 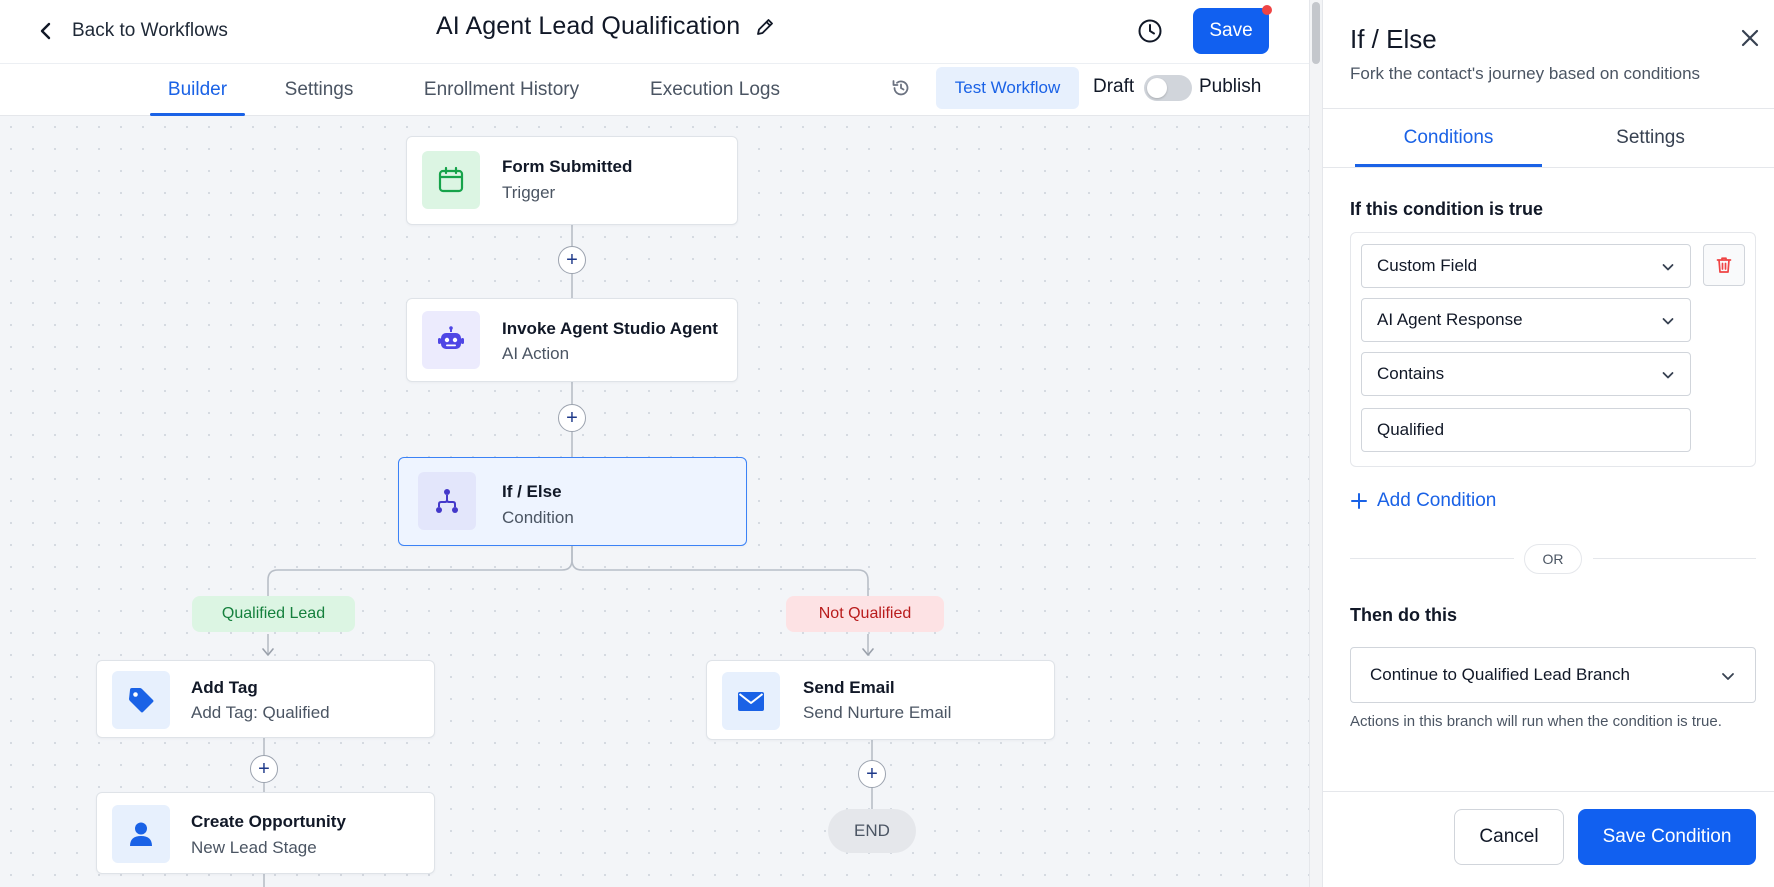 I want to click on tab-execution-logs: Execution Logs, so click(x=715, y=90).